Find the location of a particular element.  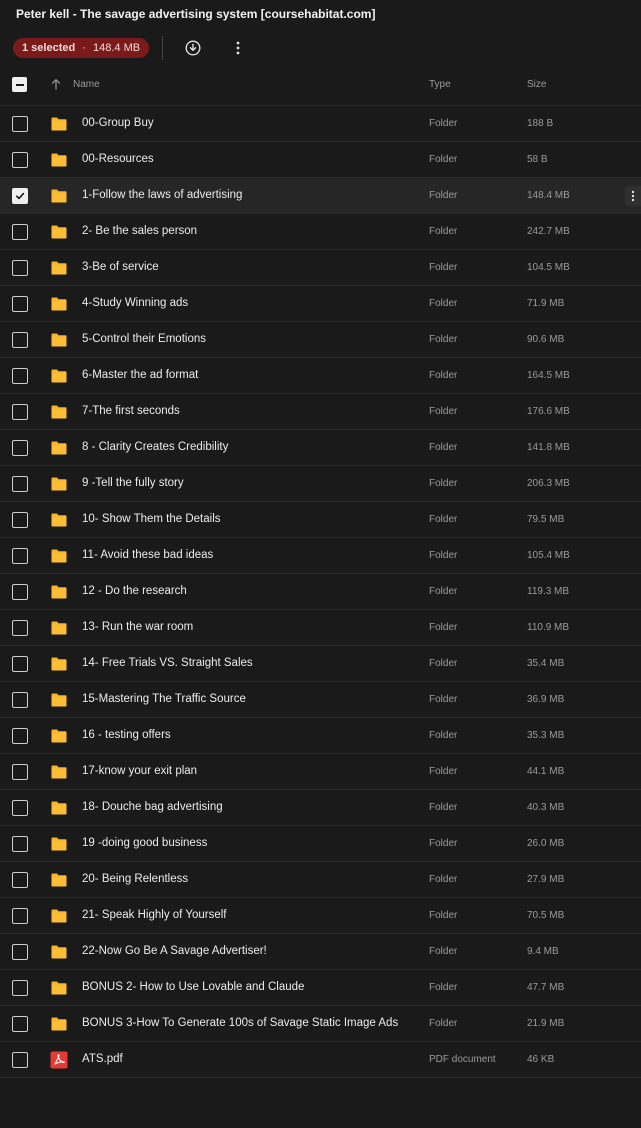

file-row: 17-know your exit plan Folder 44.1 MB is located at coordinates (320, 772).